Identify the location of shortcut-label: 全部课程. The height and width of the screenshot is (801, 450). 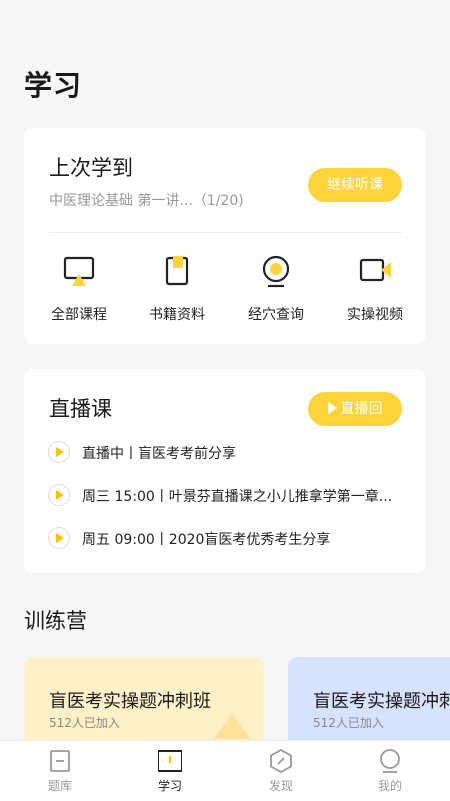
(79, 315).